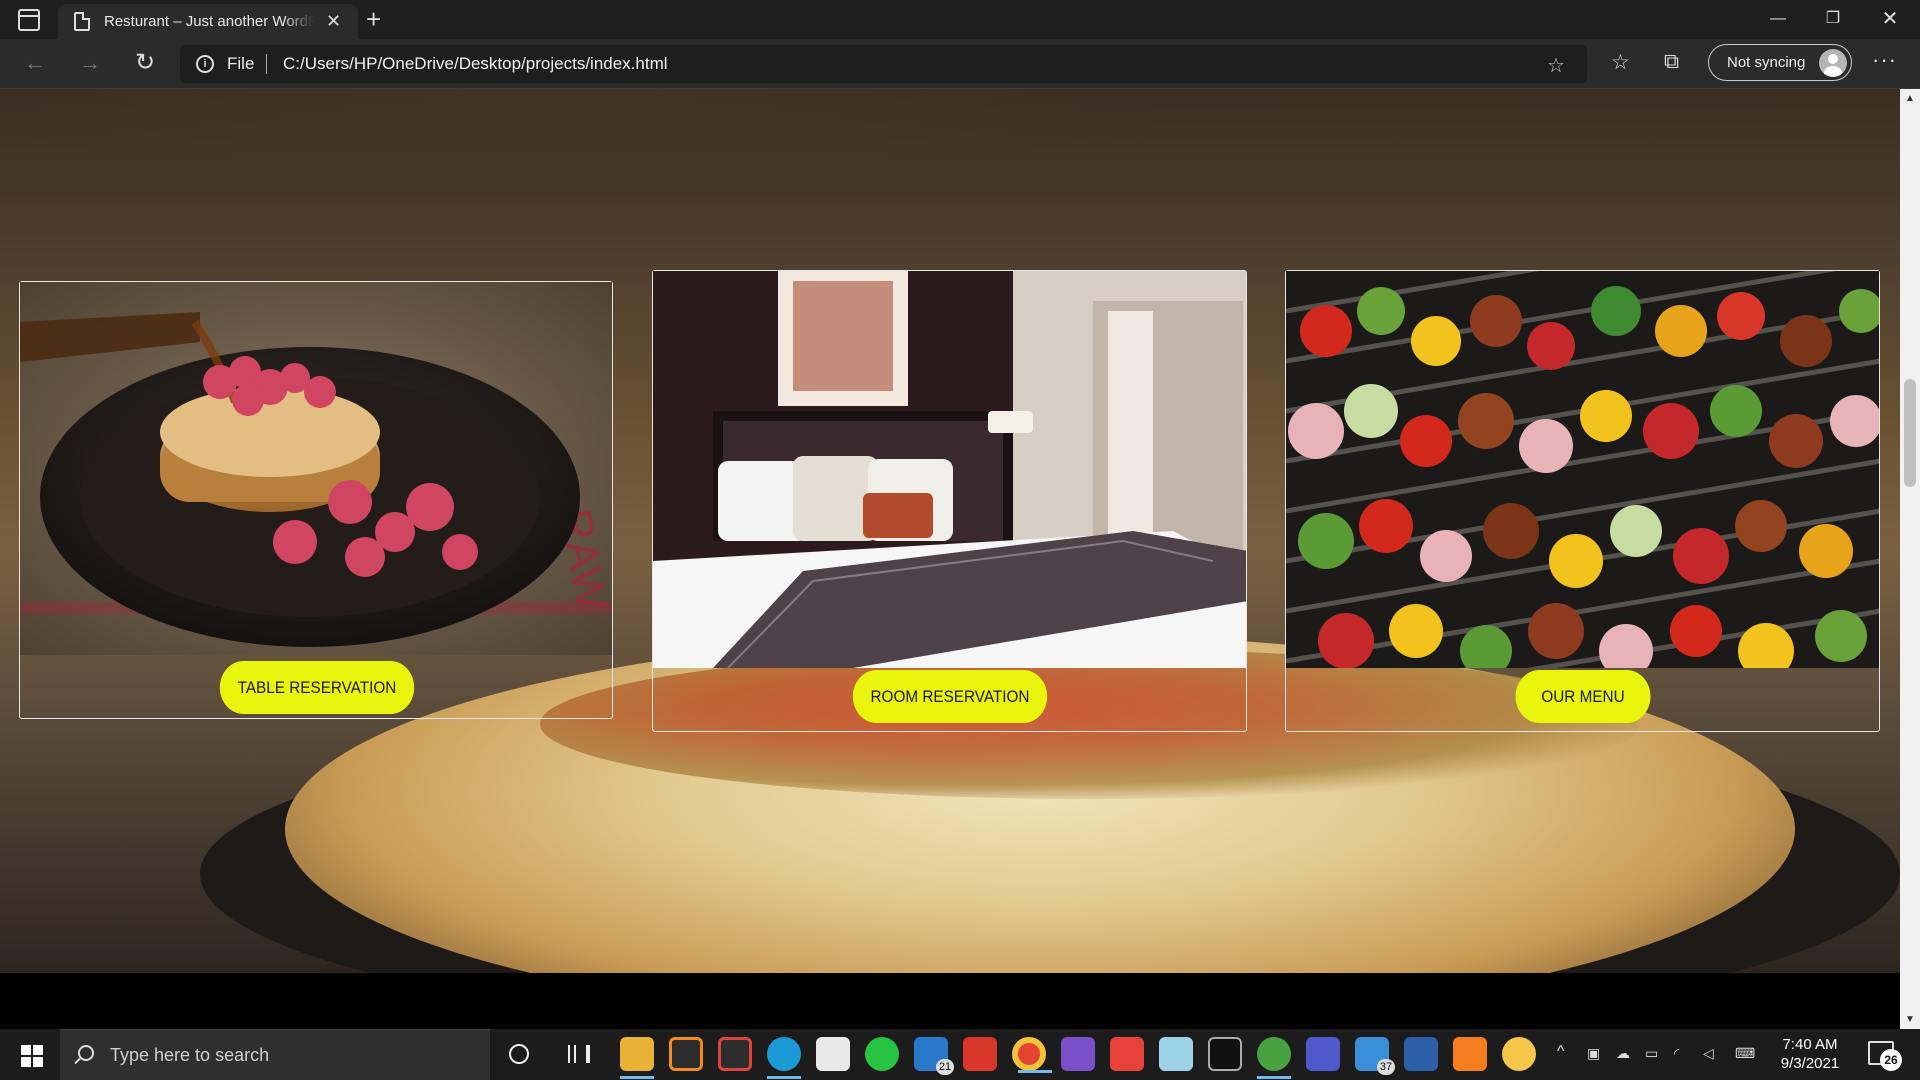 This screenshot has height=1080, width=1920. I want to click on notifications-icon: 26, so click(1885, 1056).